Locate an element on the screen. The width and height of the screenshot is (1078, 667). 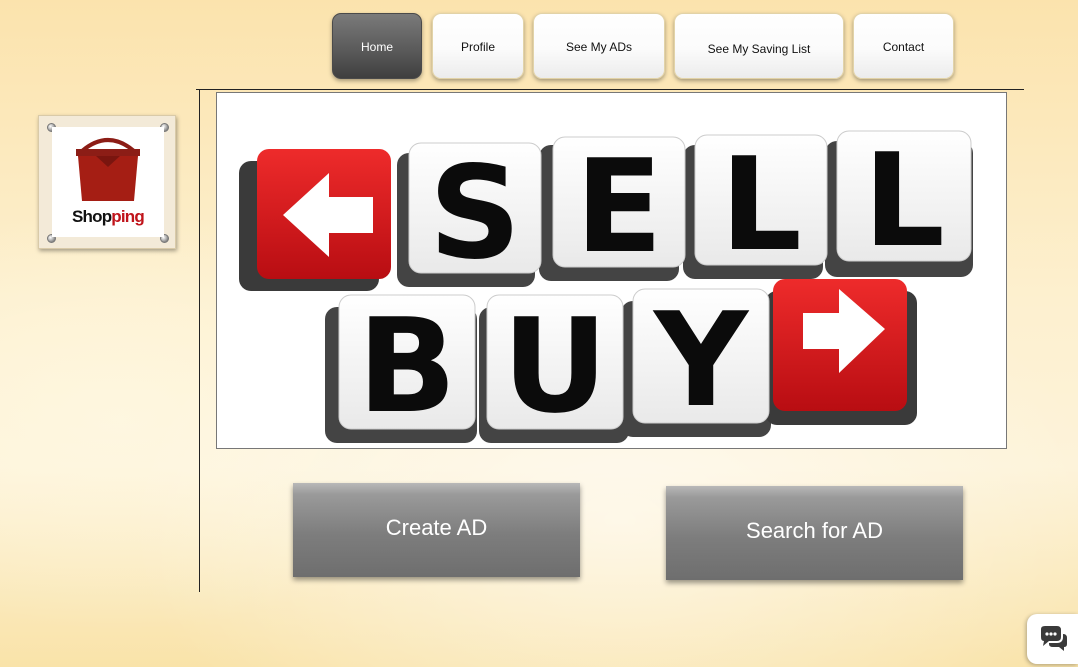
banner-letter: U is located at coordinates (555, 366).